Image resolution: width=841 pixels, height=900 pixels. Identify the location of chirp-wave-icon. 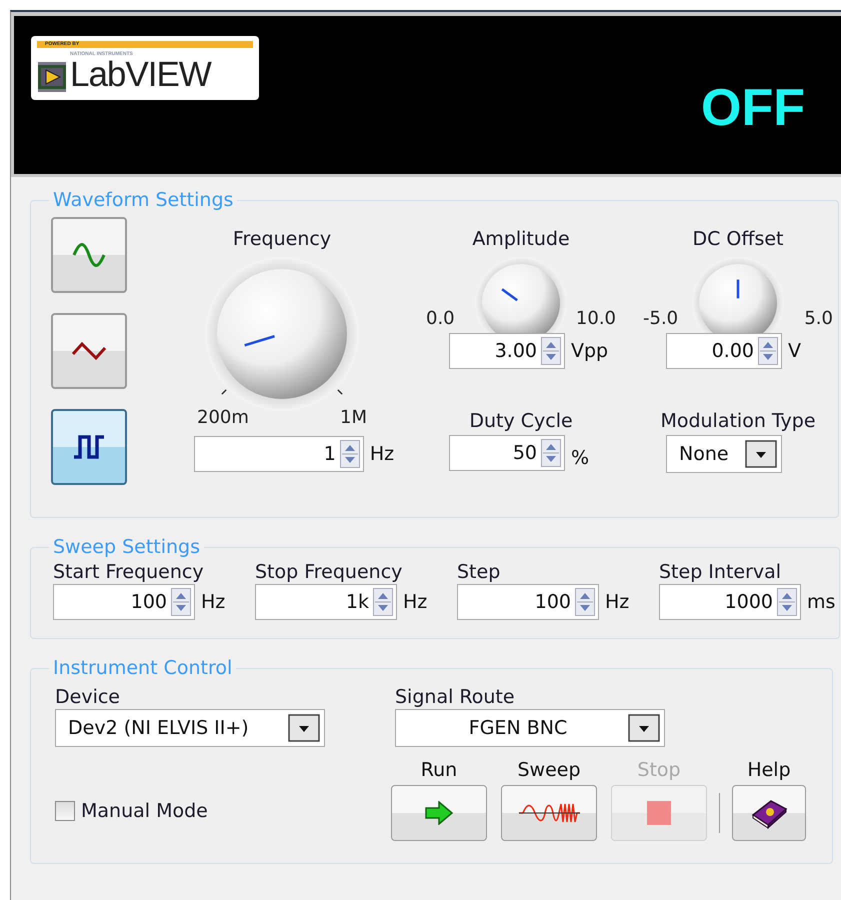
(549, 813).